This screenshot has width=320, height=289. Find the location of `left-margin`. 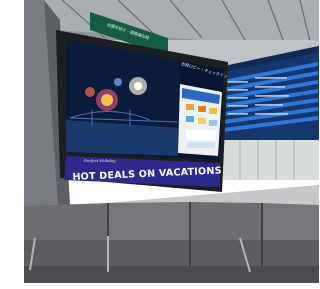

left-margin is located at coordinates (12, 144).